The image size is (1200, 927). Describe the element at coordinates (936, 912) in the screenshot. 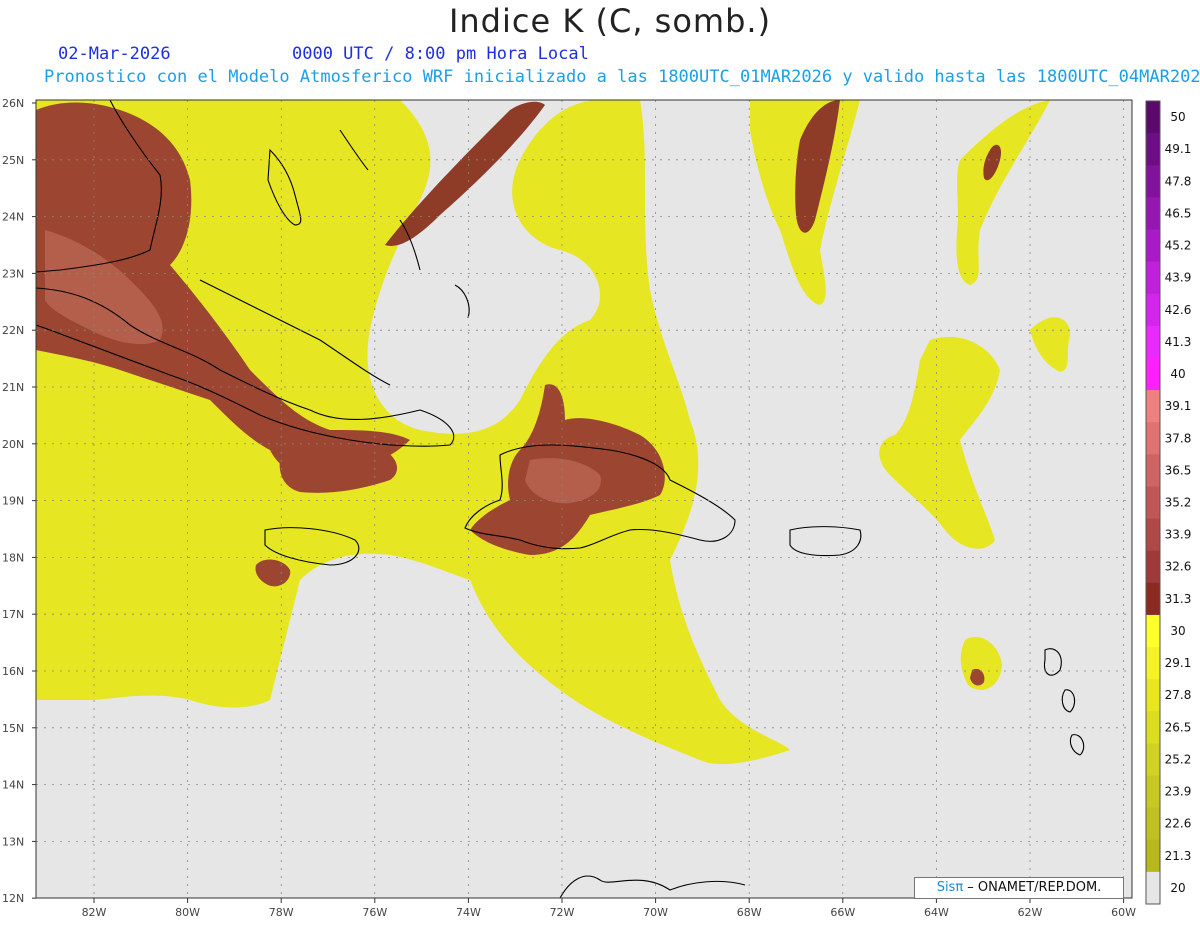

I see `lon-label: 64W` at that location.